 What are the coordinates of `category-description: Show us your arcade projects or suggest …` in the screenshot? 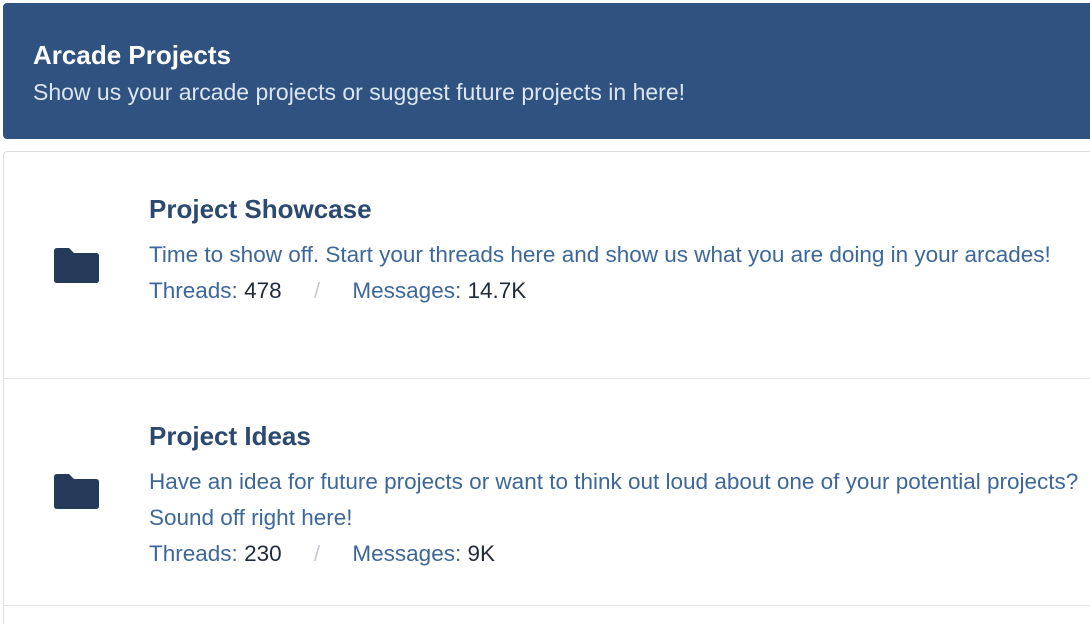 It's located at (359, 92).